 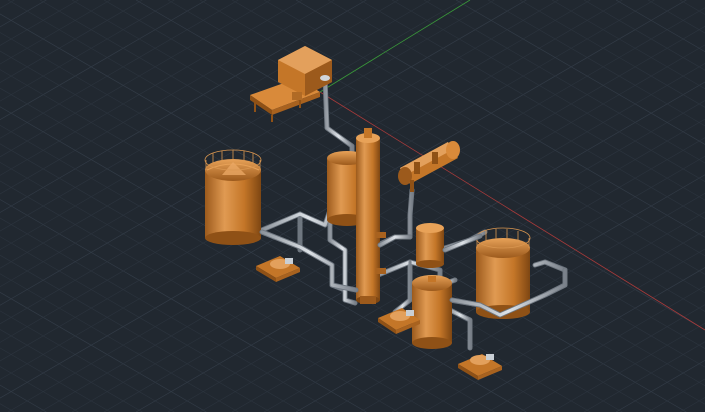 I want to click on process-vessel-front, so click(x=432, y=312).